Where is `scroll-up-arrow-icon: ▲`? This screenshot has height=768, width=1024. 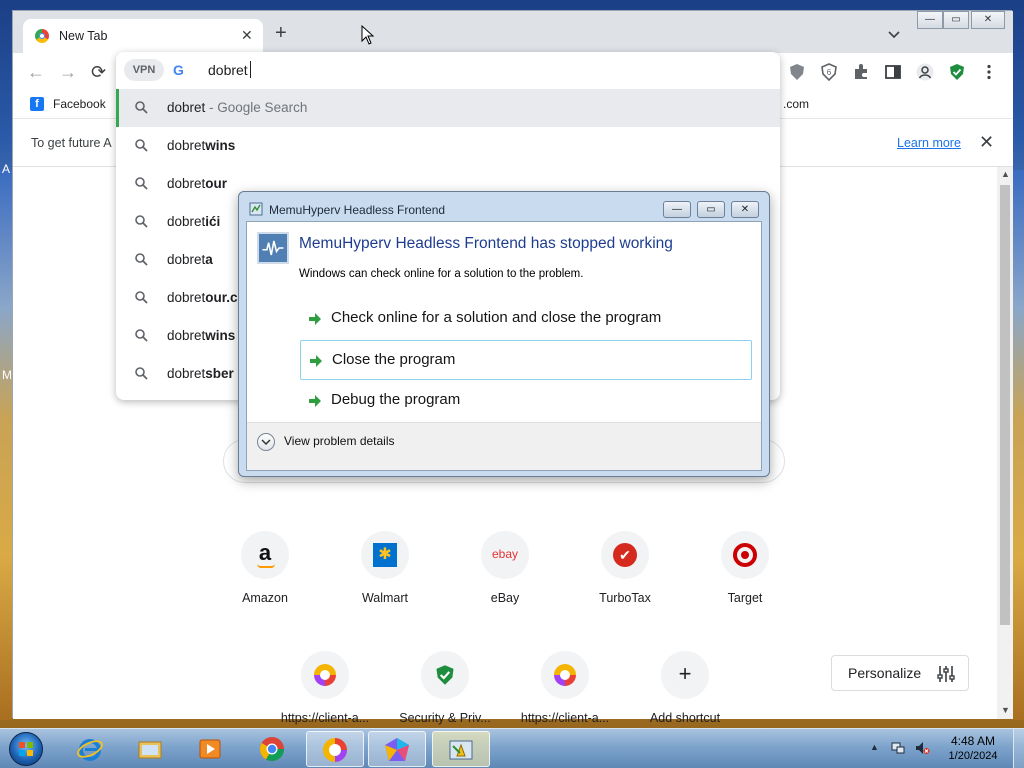
scroll-up-arrow-icon: ▲ is located at coordinates (1005, 174).